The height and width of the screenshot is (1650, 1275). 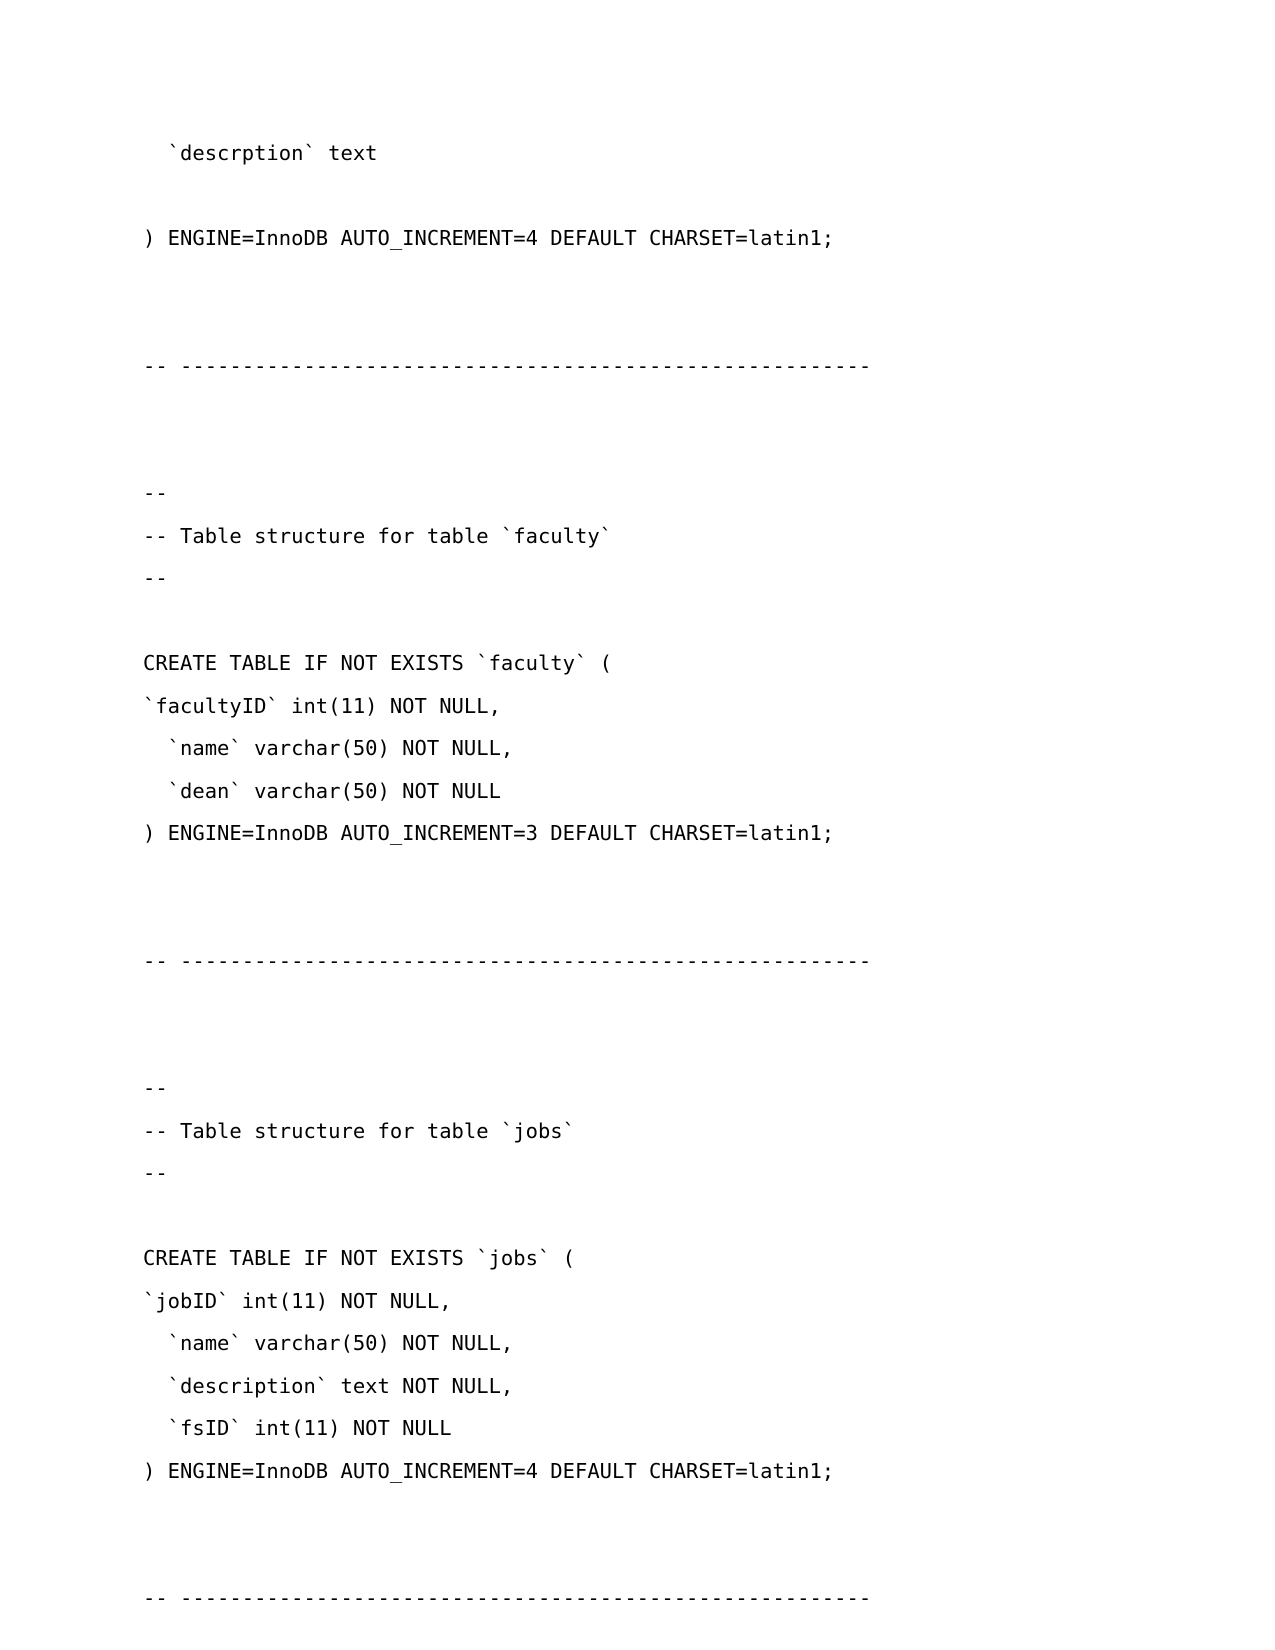 What do you see at coordinates (322, 790) in the screenshot?
I see `sql-code-line: `dean` varchar(50) NOT NULL` at bounding box center [322, 790].